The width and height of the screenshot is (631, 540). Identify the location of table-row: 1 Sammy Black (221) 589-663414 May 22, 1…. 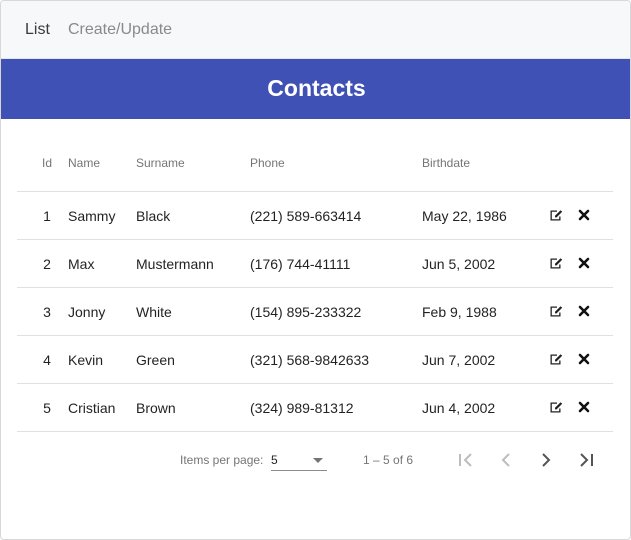
(315, 216).